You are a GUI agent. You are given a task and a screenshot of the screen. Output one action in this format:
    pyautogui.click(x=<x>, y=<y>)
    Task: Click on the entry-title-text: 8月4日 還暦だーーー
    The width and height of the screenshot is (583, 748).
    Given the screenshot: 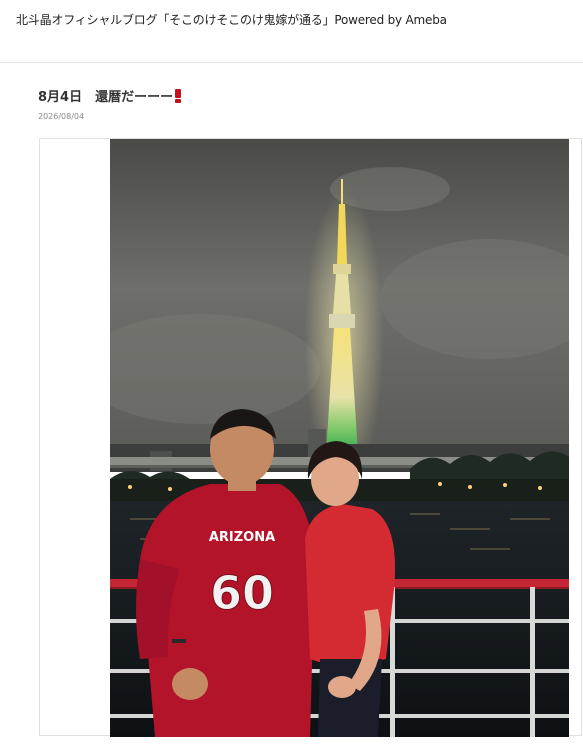 What is the action you would take?
    pyautogui.click(x=106, y=97)
    